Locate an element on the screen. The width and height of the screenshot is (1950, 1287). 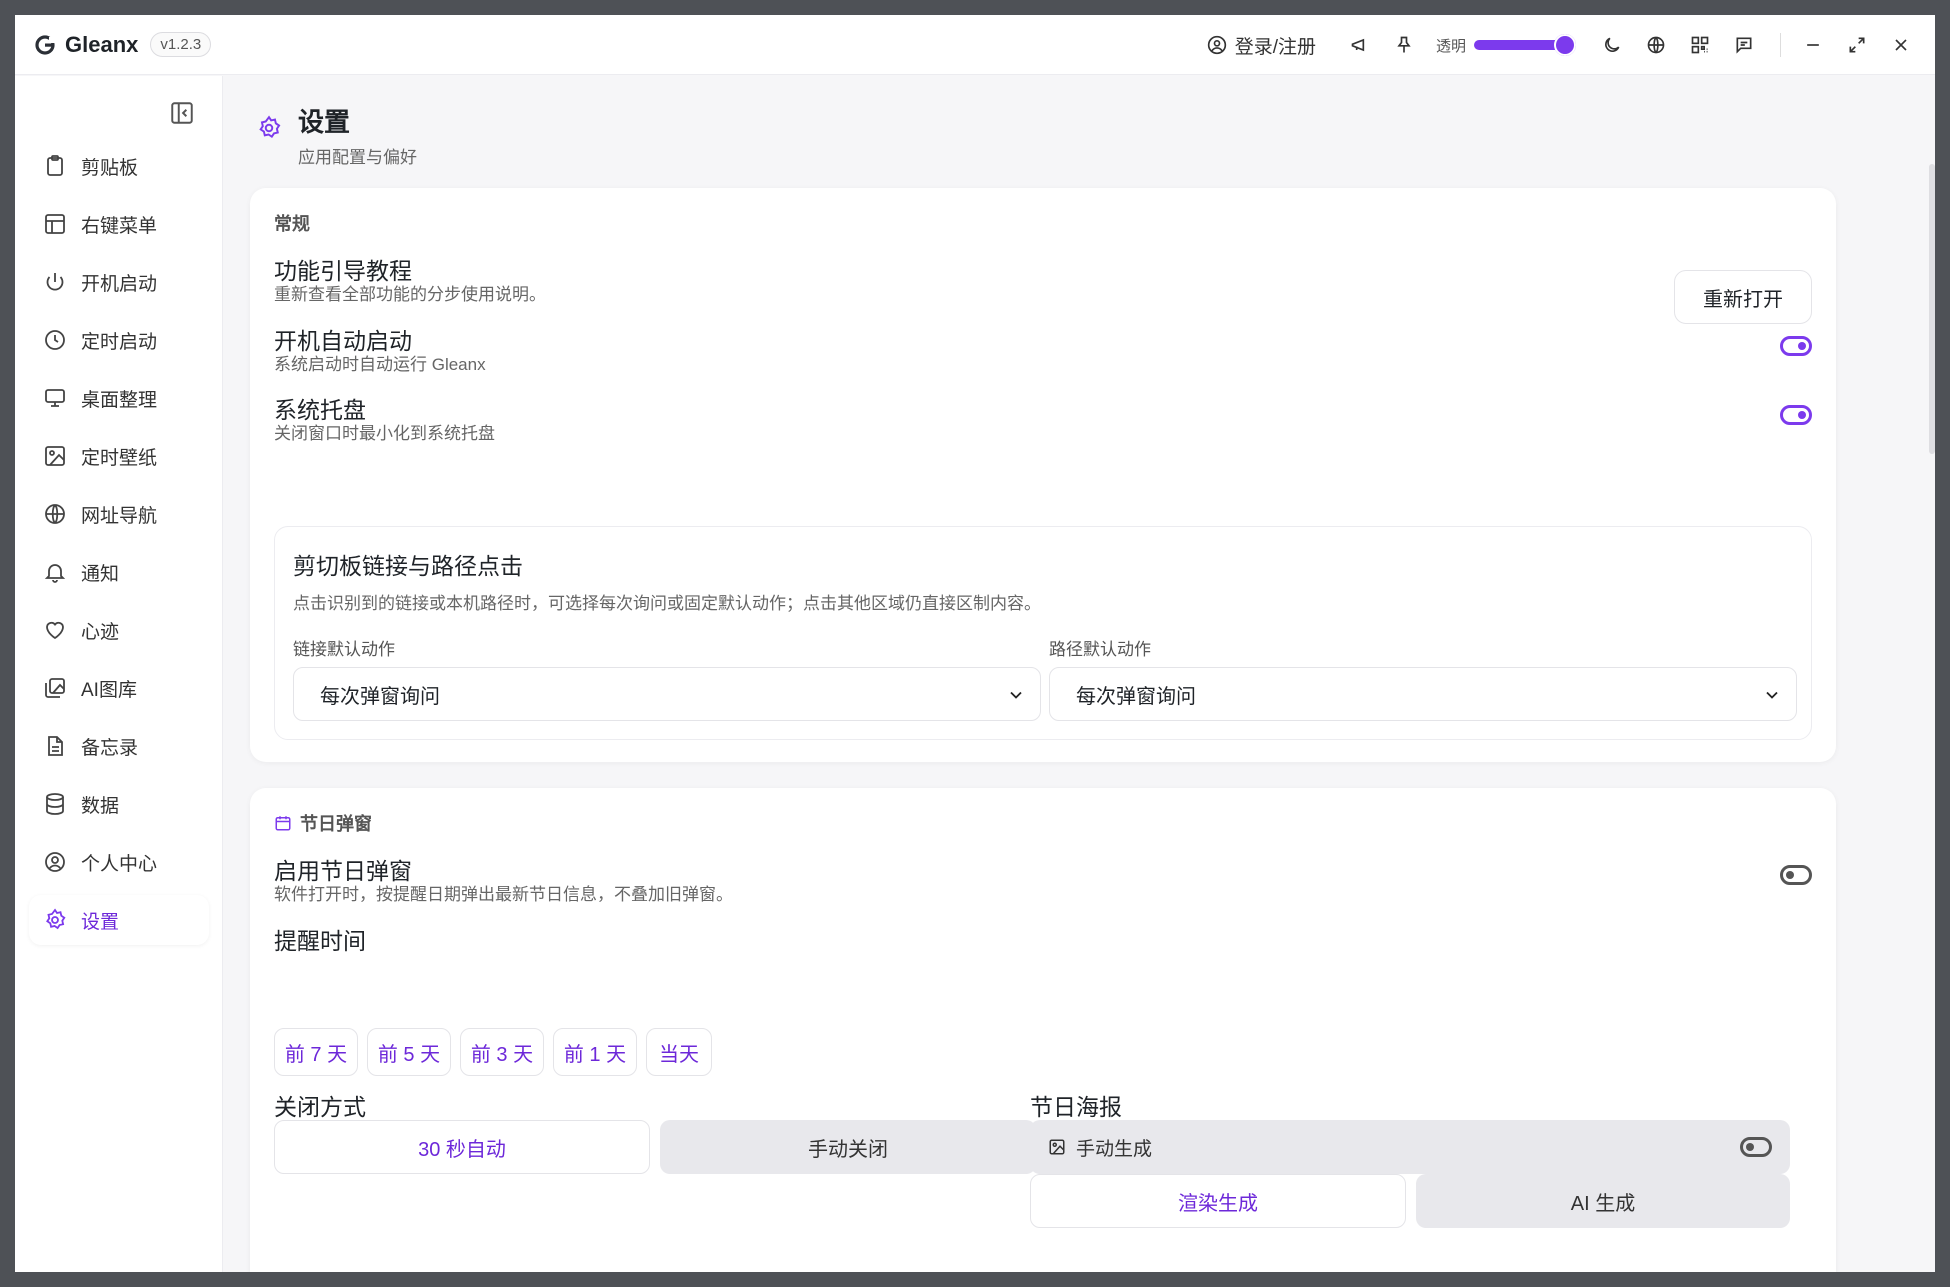
sidebar-item-label: 数据 is located at coordinates (100, 806).